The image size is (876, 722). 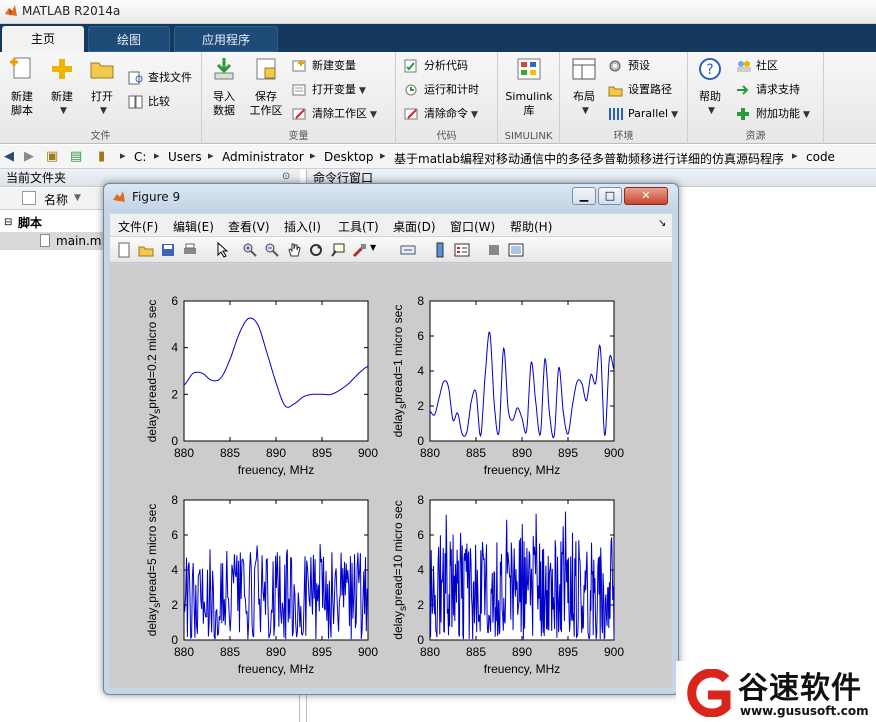 I want to click on import-data-button: 导入 数据, so click(x=224, y=87).